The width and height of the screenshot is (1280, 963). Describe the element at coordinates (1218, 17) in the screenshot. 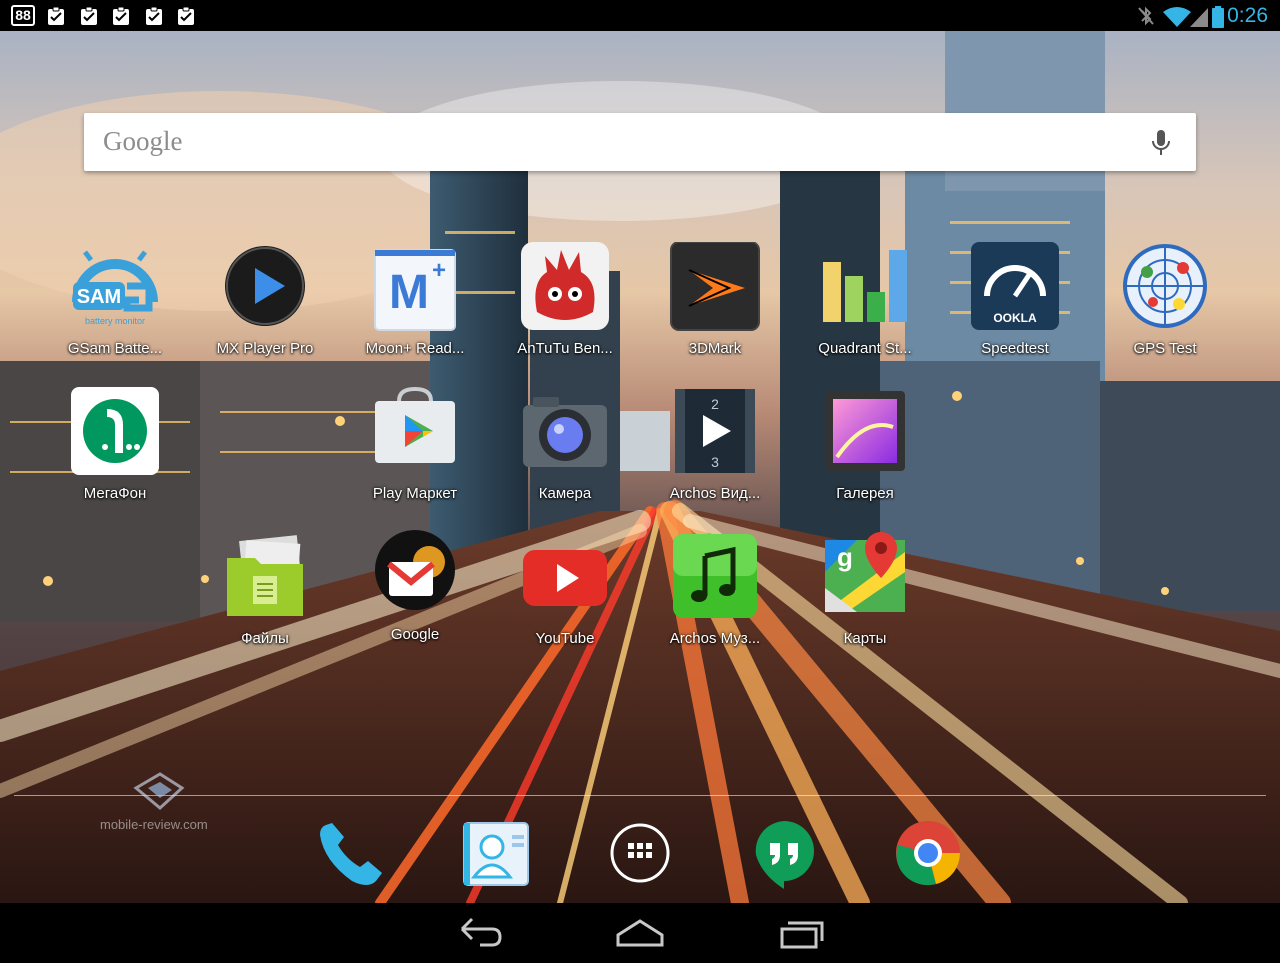

I see `battery-icon` at that location.